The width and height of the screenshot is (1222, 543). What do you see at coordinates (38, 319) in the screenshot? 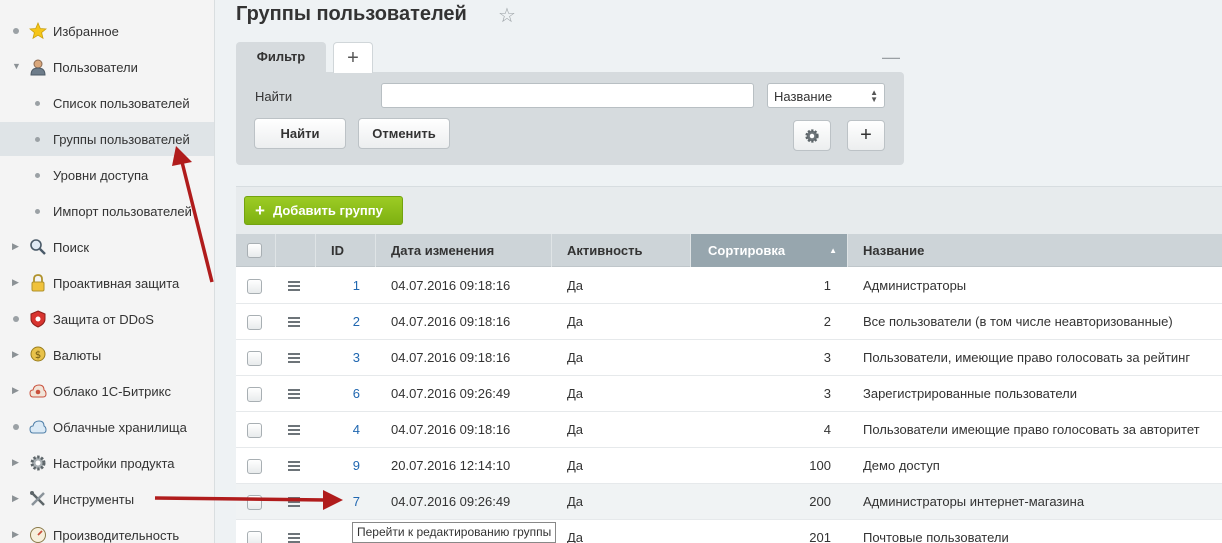
I see `shield-icon` at bounding box center [38, 319].